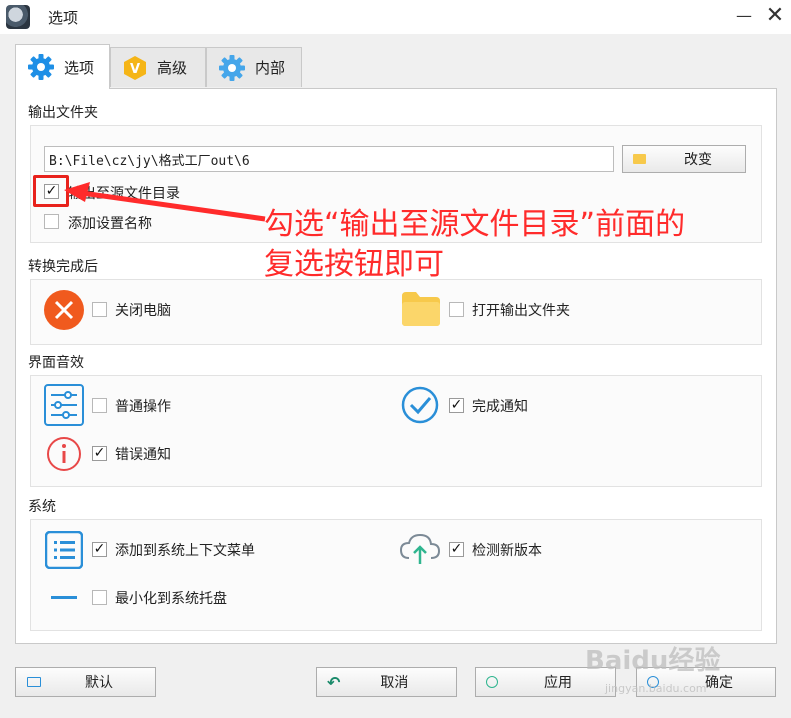 The width and height of the screenshot is (791, 718). I want to click on sound-group, so click(396, 431).